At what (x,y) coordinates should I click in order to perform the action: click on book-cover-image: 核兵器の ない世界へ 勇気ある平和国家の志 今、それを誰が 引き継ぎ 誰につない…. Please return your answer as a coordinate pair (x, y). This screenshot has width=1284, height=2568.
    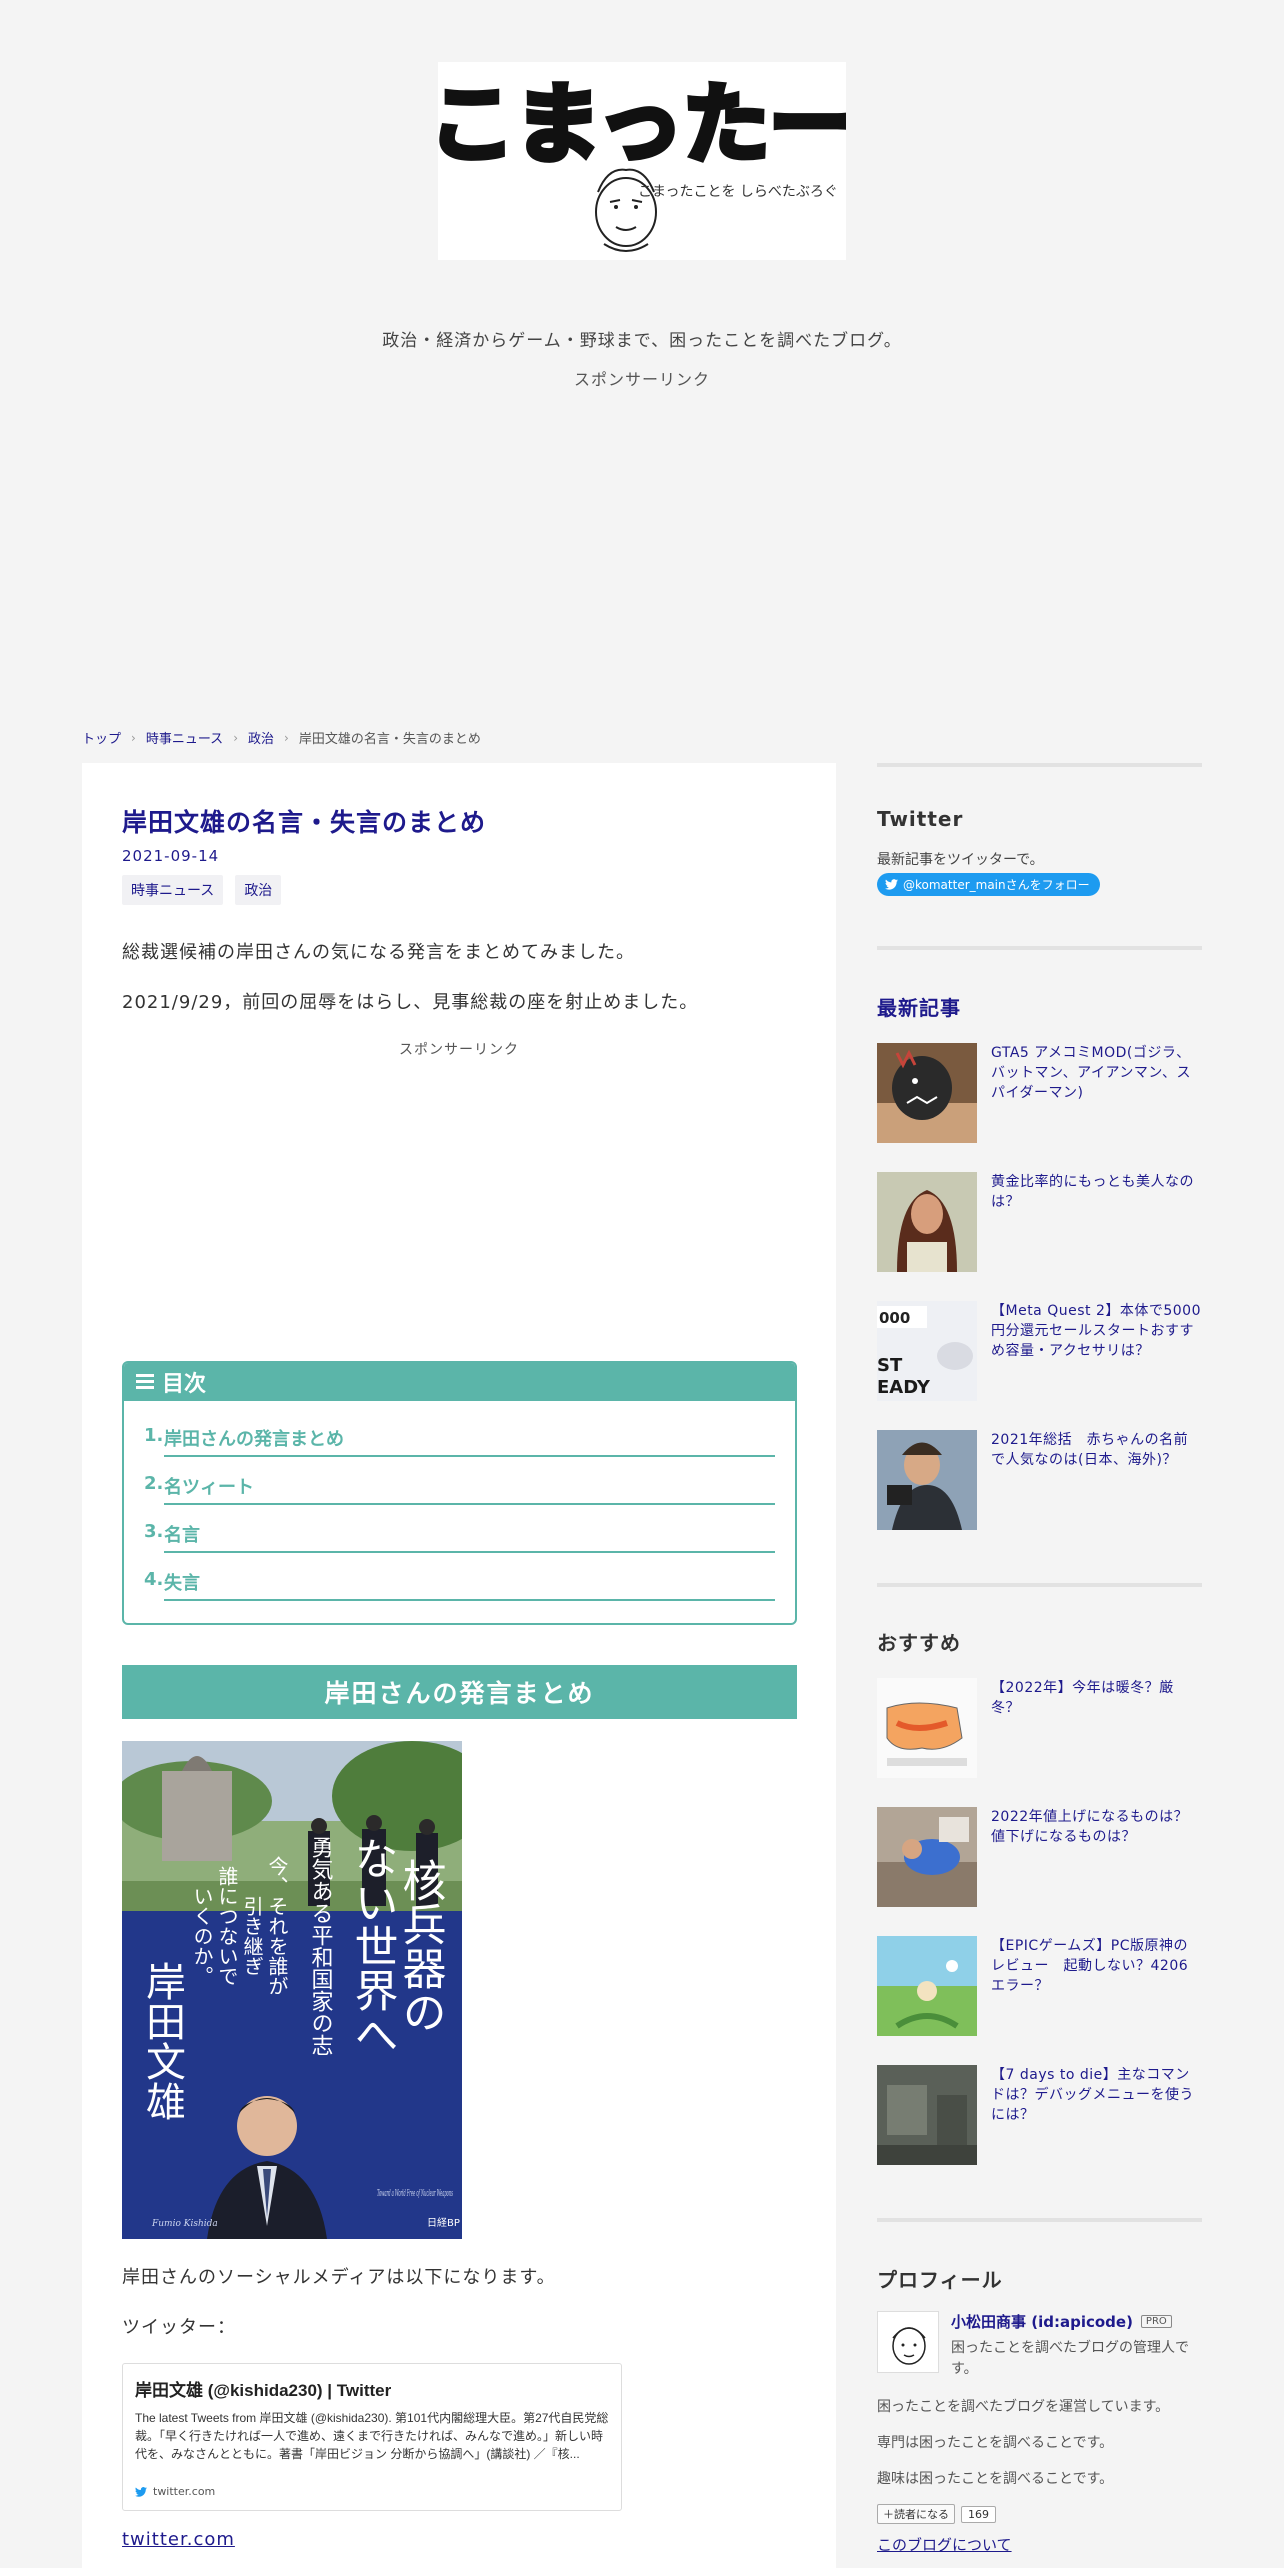
    Looking at the image, I should click on (292, 1990).